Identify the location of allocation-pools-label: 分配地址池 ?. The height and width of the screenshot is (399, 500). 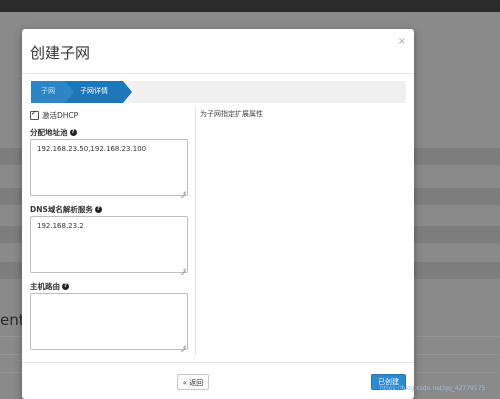
(53, 132).